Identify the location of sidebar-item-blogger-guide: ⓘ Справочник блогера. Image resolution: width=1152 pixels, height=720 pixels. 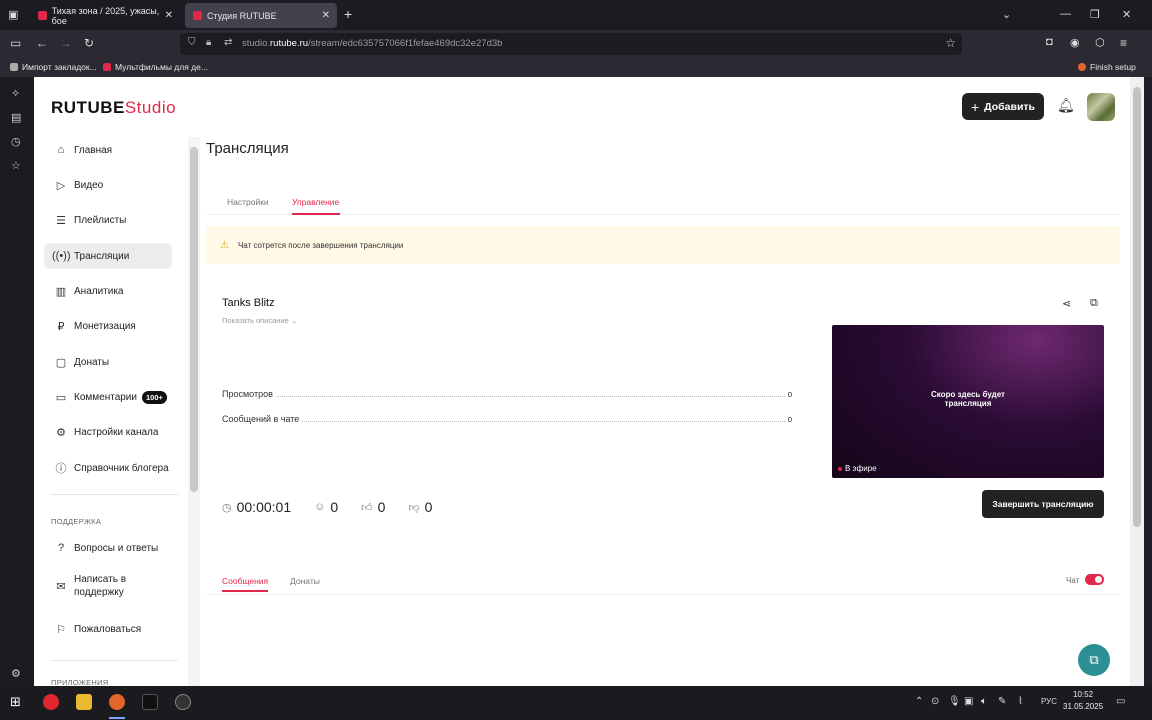
(108, 468).